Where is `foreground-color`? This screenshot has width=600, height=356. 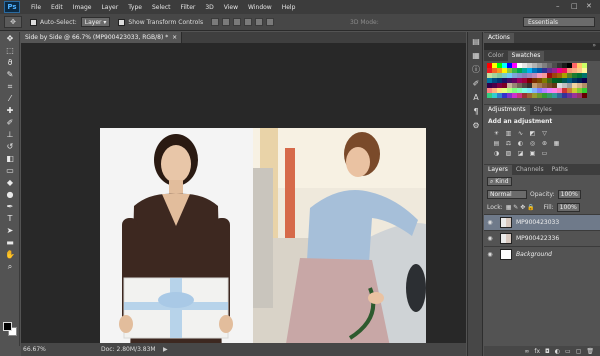 foreground-color is located at coordinates (7, 326).